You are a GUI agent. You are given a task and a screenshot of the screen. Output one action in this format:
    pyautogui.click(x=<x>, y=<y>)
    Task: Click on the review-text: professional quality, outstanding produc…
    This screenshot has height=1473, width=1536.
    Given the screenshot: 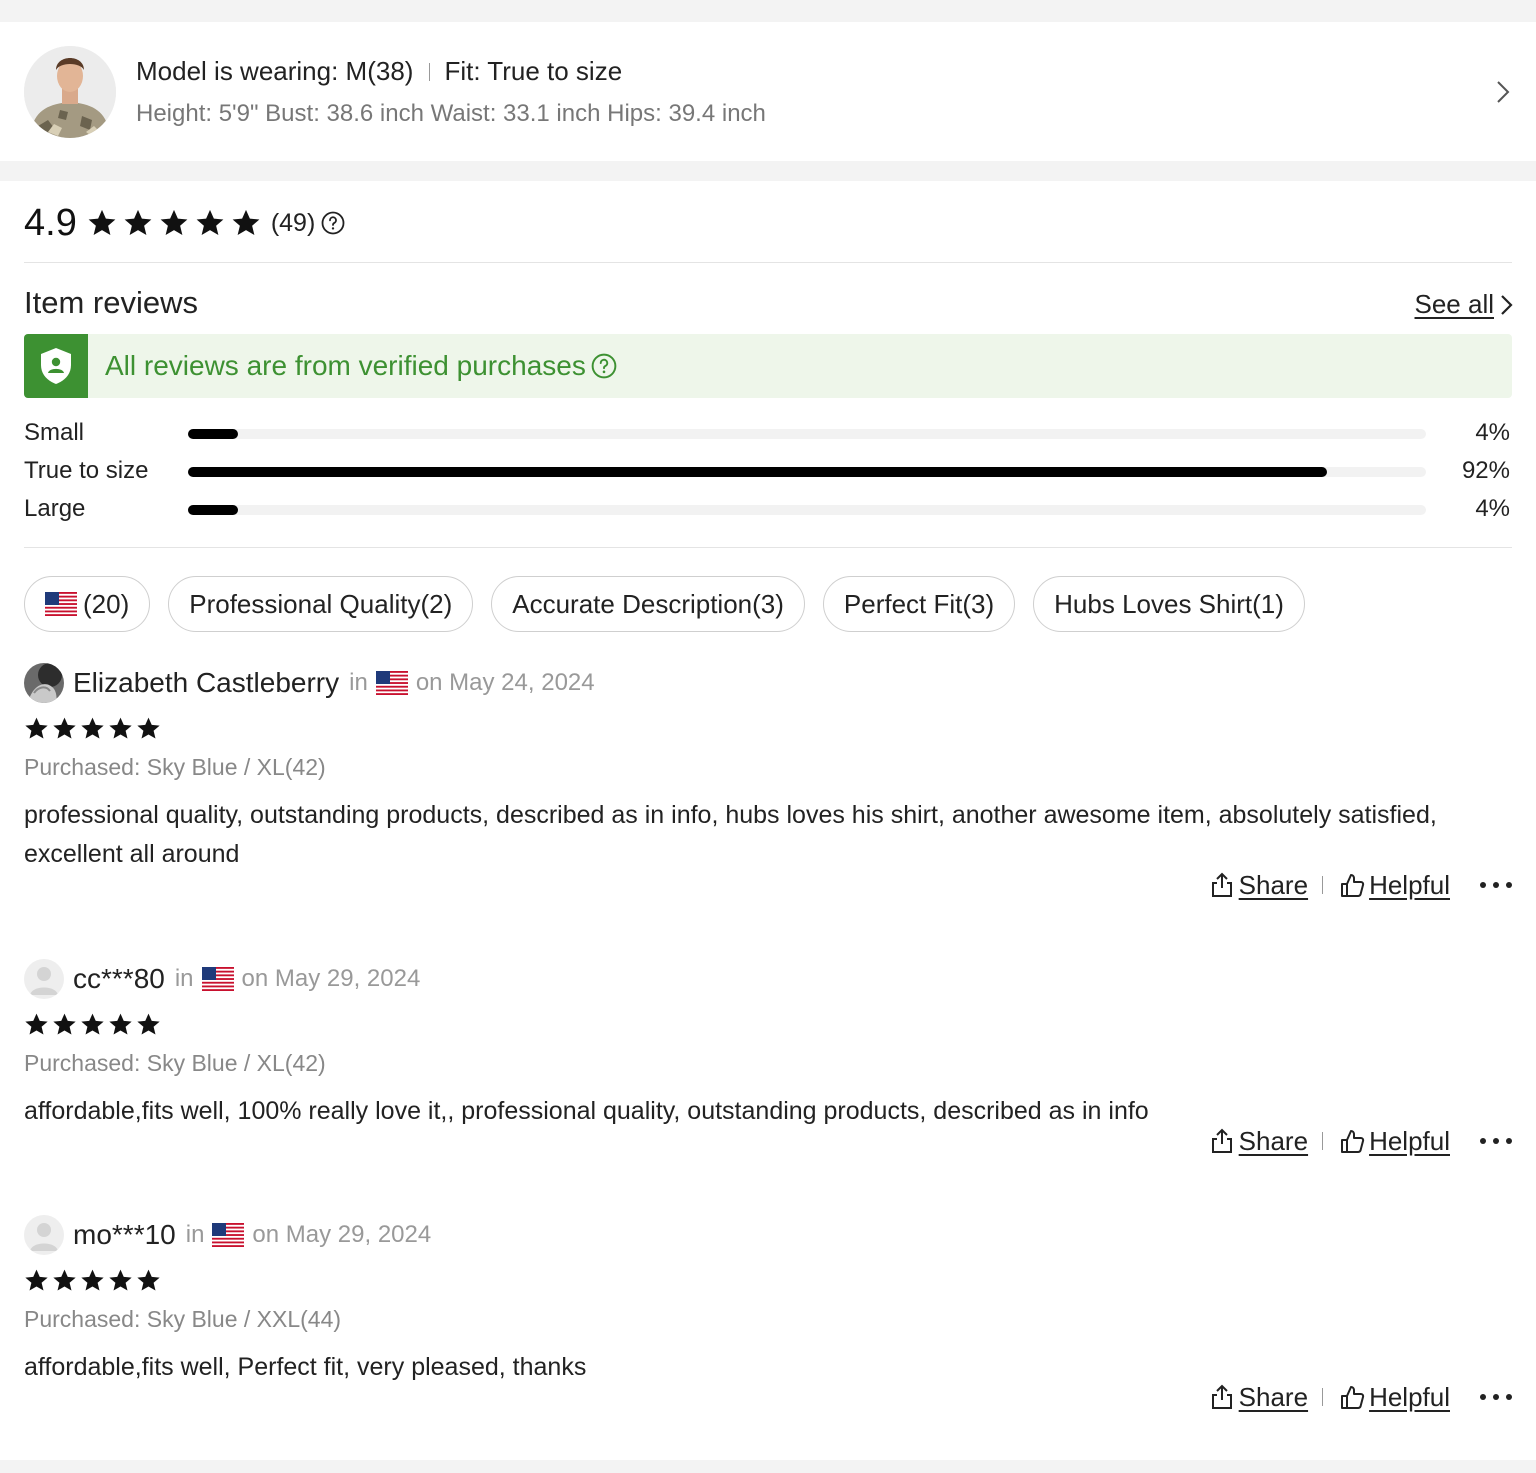 What is the action you would take?
    pyautogui.click(x=730, y=834)
    